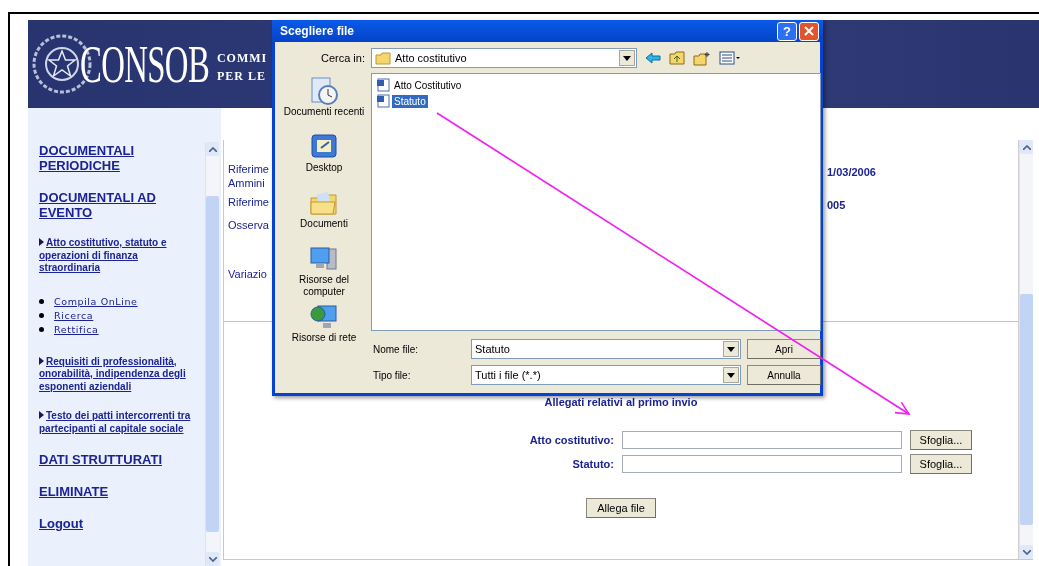 This screenshot has height=566, width=1039. I want to click on open-button: Apri, so click(784, 349).